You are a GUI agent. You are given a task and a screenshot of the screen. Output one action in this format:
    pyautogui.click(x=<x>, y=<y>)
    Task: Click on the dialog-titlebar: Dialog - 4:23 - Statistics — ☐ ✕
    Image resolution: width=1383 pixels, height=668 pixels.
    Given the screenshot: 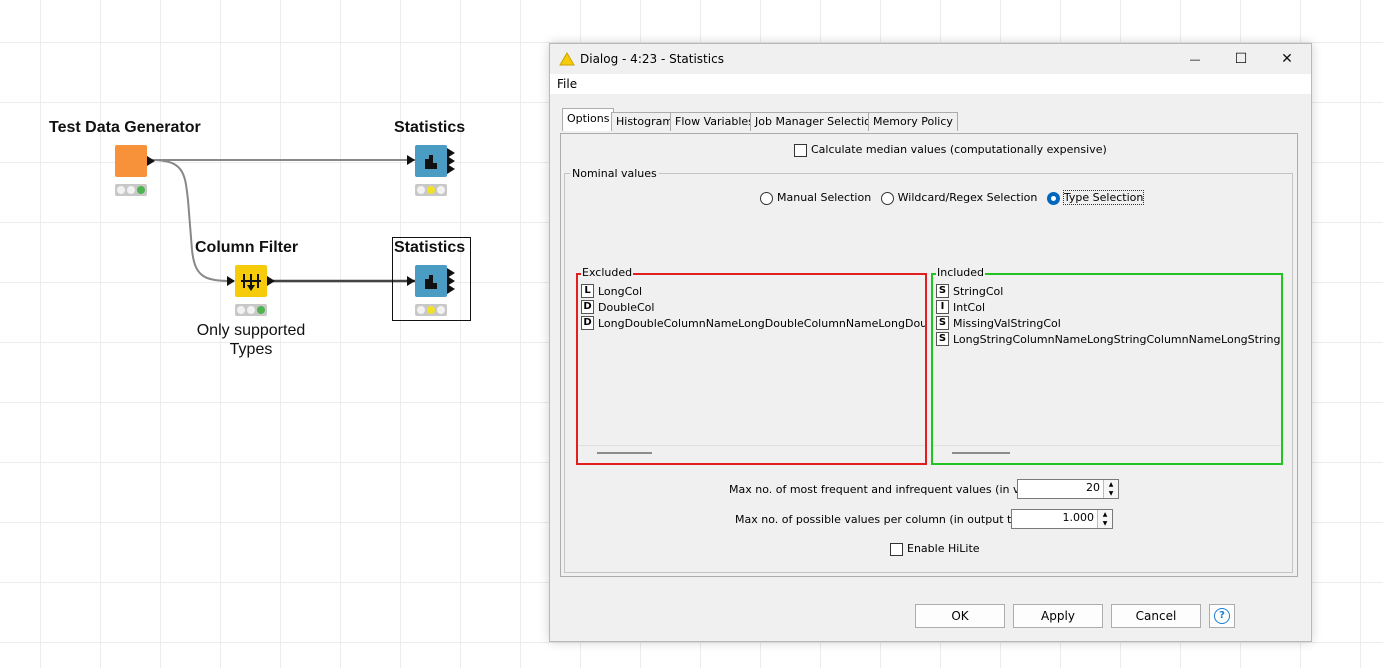 What is the action you would take?
    pyautogui.click(x=930, y=59)
    